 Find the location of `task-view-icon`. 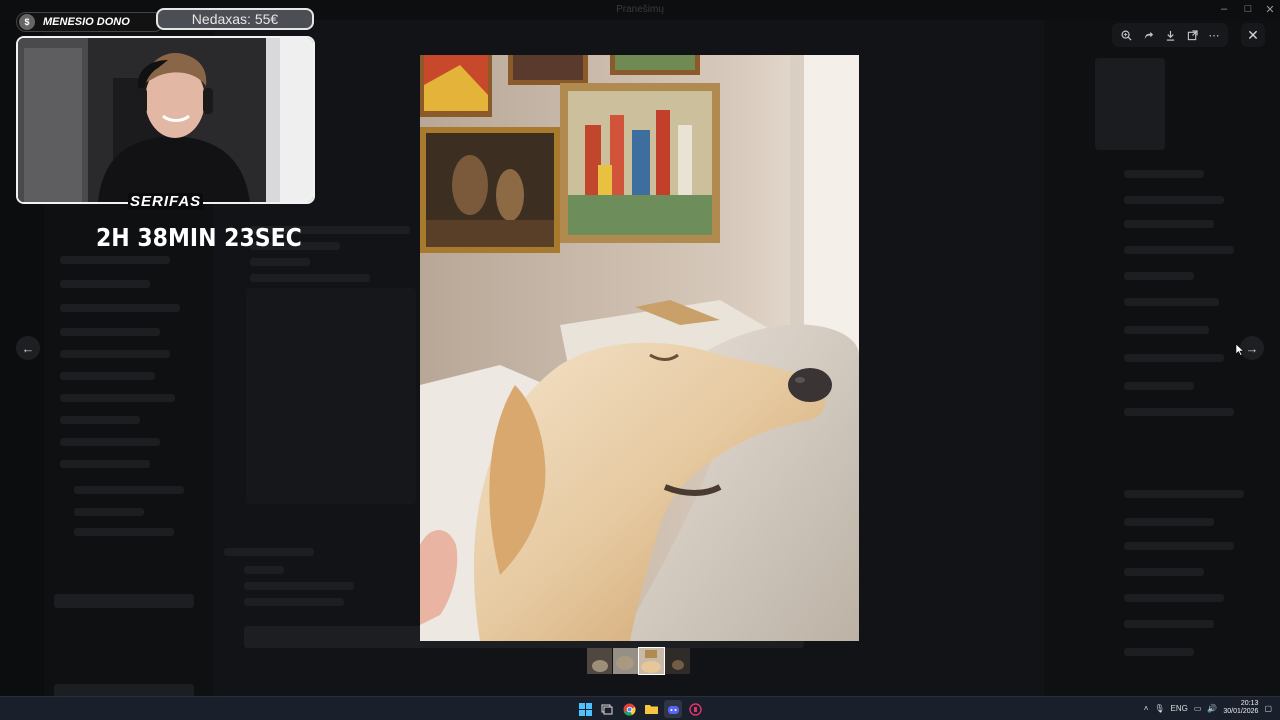

task-view-icon is located at coordinates (607, 709).